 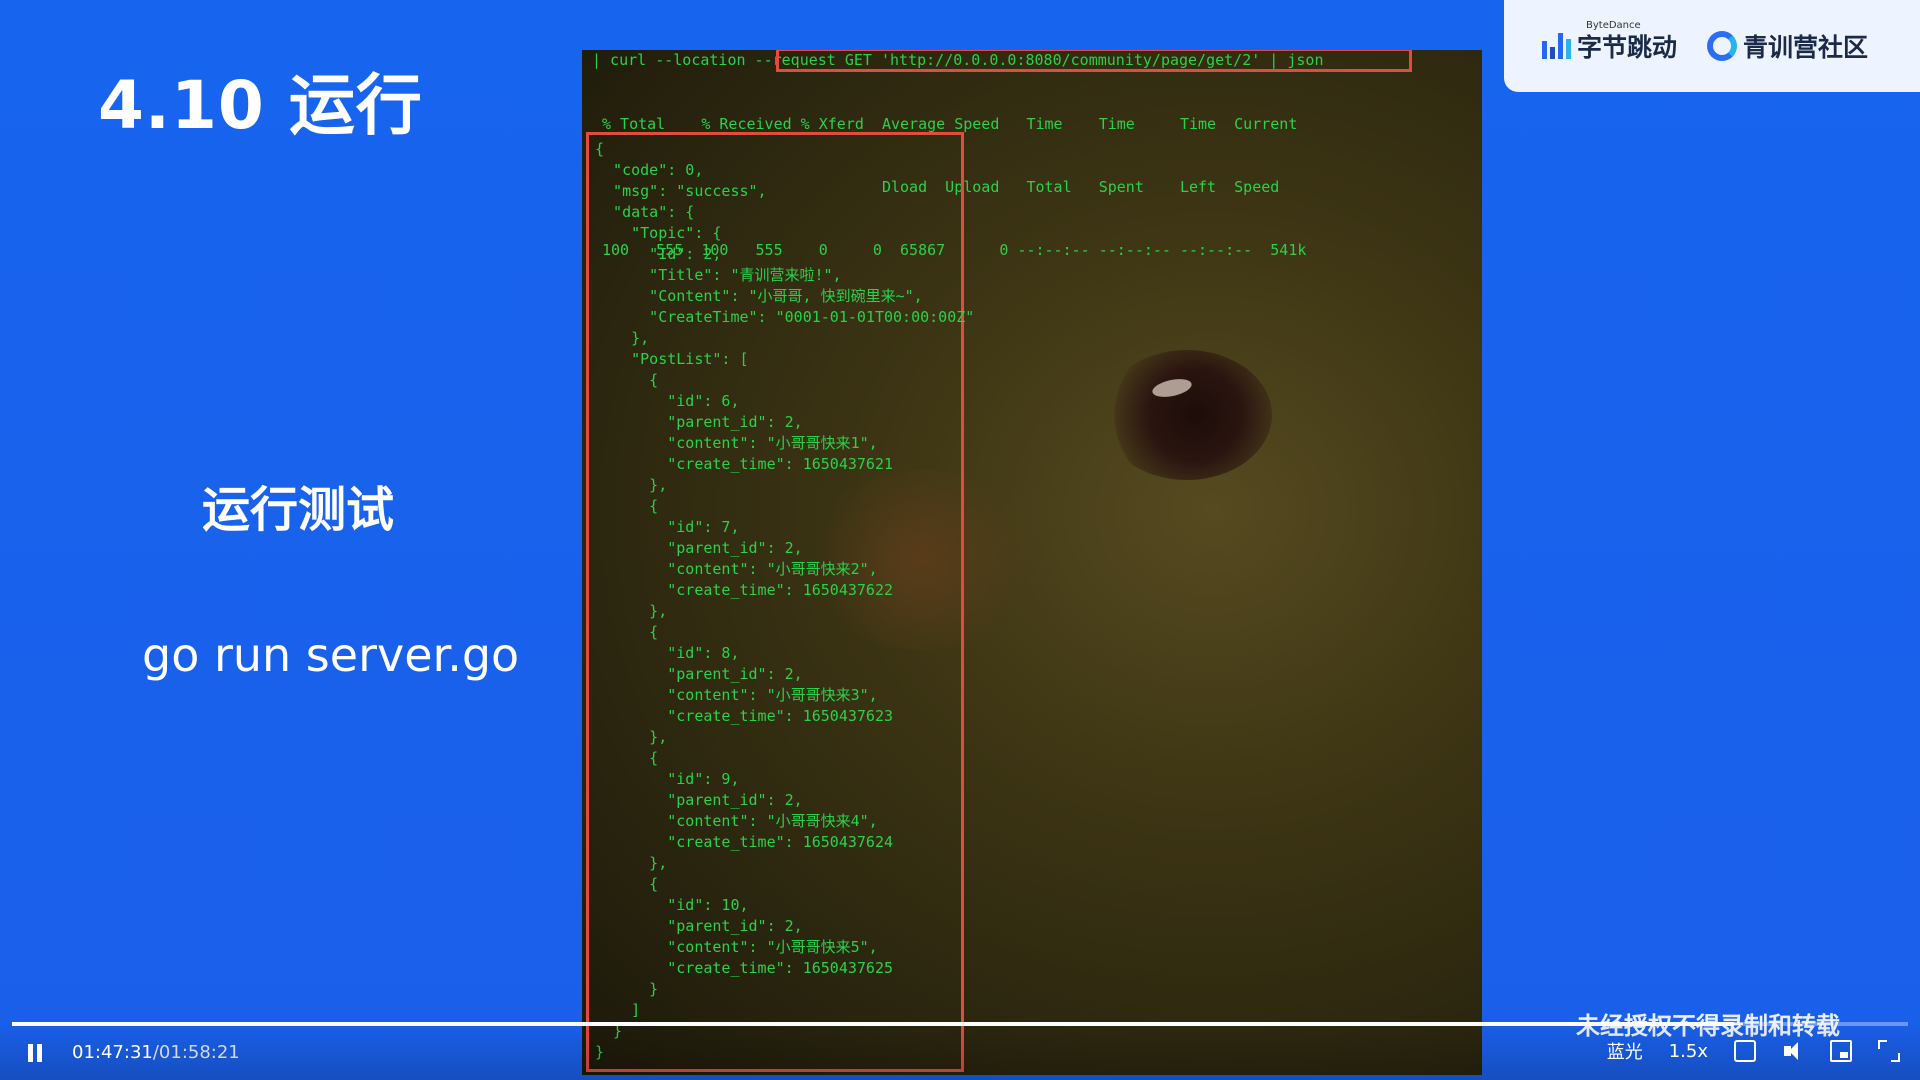 I want to click on progress-bar, so click(x=960, y=1024).